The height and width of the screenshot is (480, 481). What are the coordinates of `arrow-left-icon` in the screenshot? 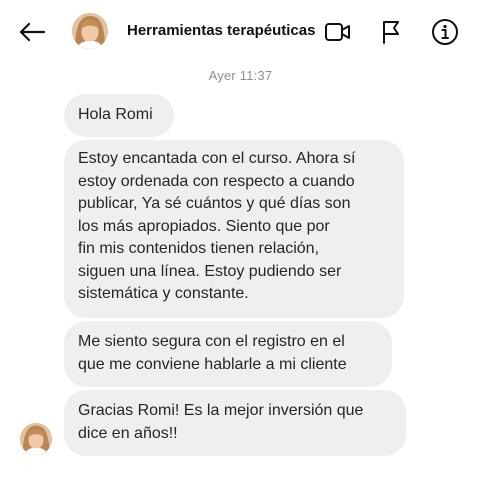 It's located at (32, 32).